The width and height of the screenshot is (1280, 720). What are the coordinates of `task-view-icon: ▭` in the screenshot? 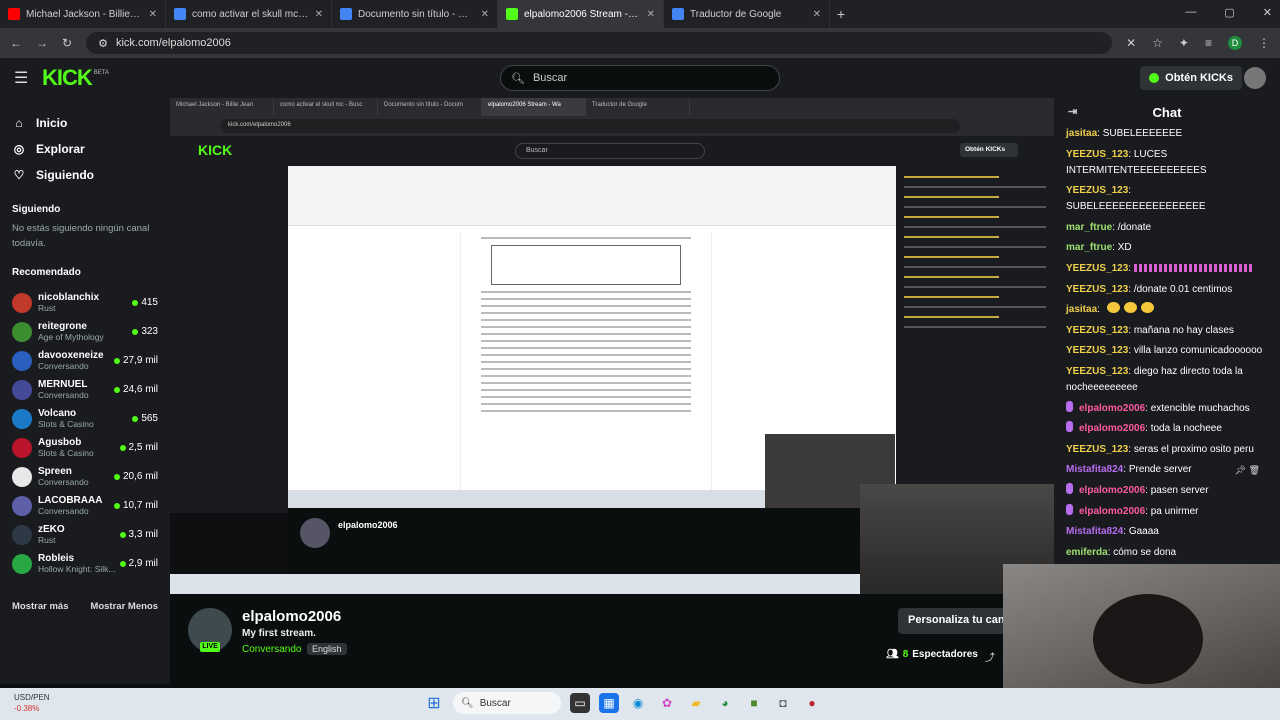 It's located at (580, 703).